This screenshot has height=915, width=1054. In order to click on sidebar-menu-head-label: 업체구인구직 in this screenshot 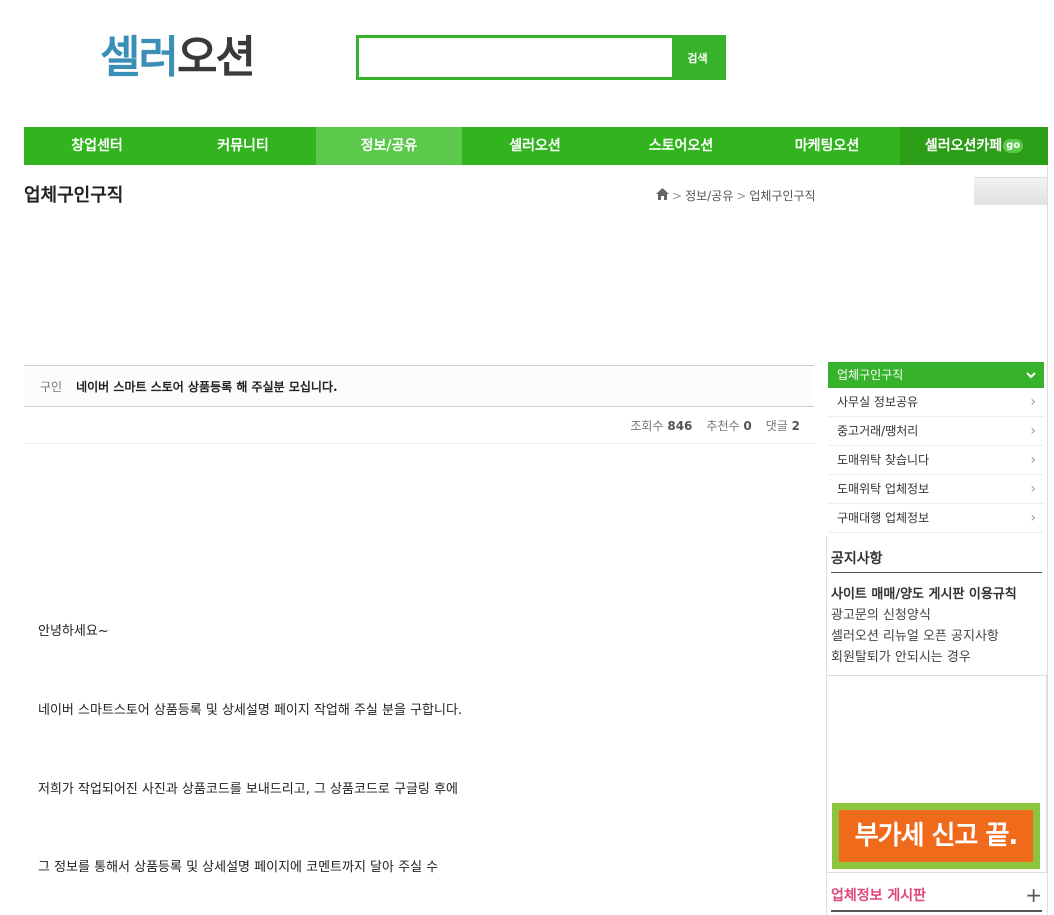, I will do `click(870, 375)`.